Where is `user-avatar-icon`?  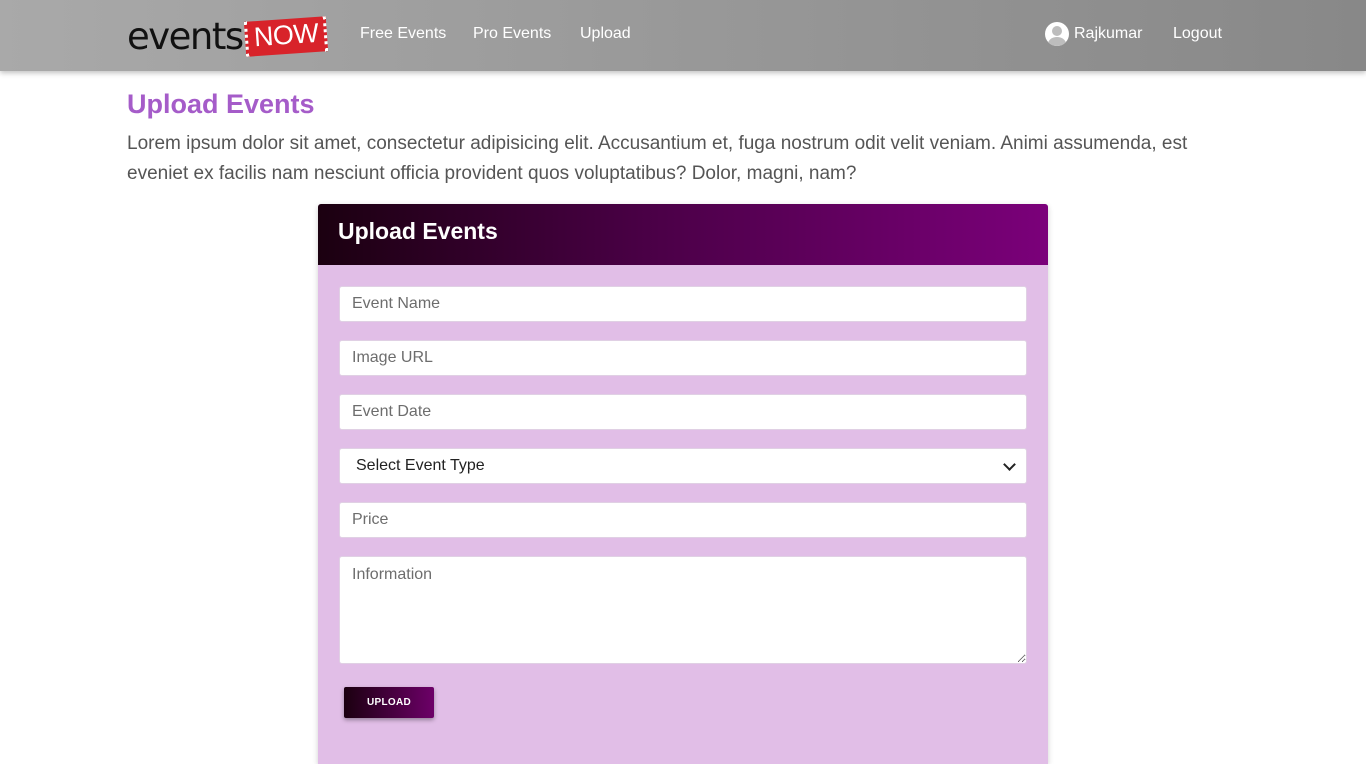 user-avatar-icon is located at coordinates (1057, 34).